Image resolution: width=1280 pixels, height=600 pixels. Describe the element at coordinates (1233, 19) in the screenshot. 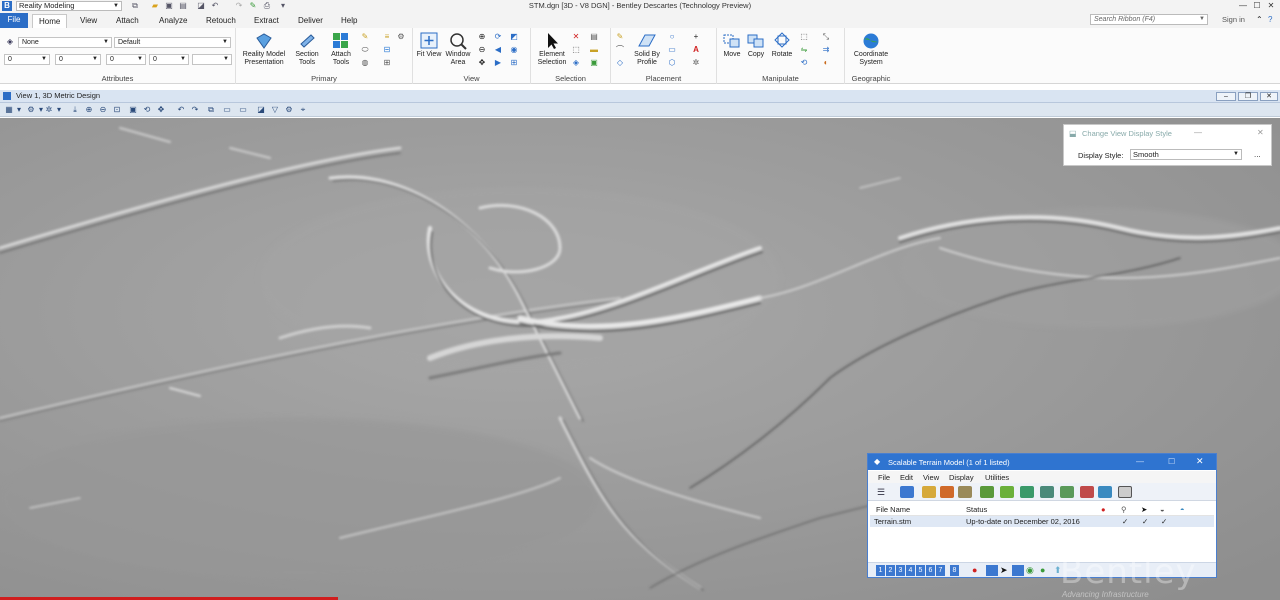

I see `sign-in-link: Sign in` at that location.